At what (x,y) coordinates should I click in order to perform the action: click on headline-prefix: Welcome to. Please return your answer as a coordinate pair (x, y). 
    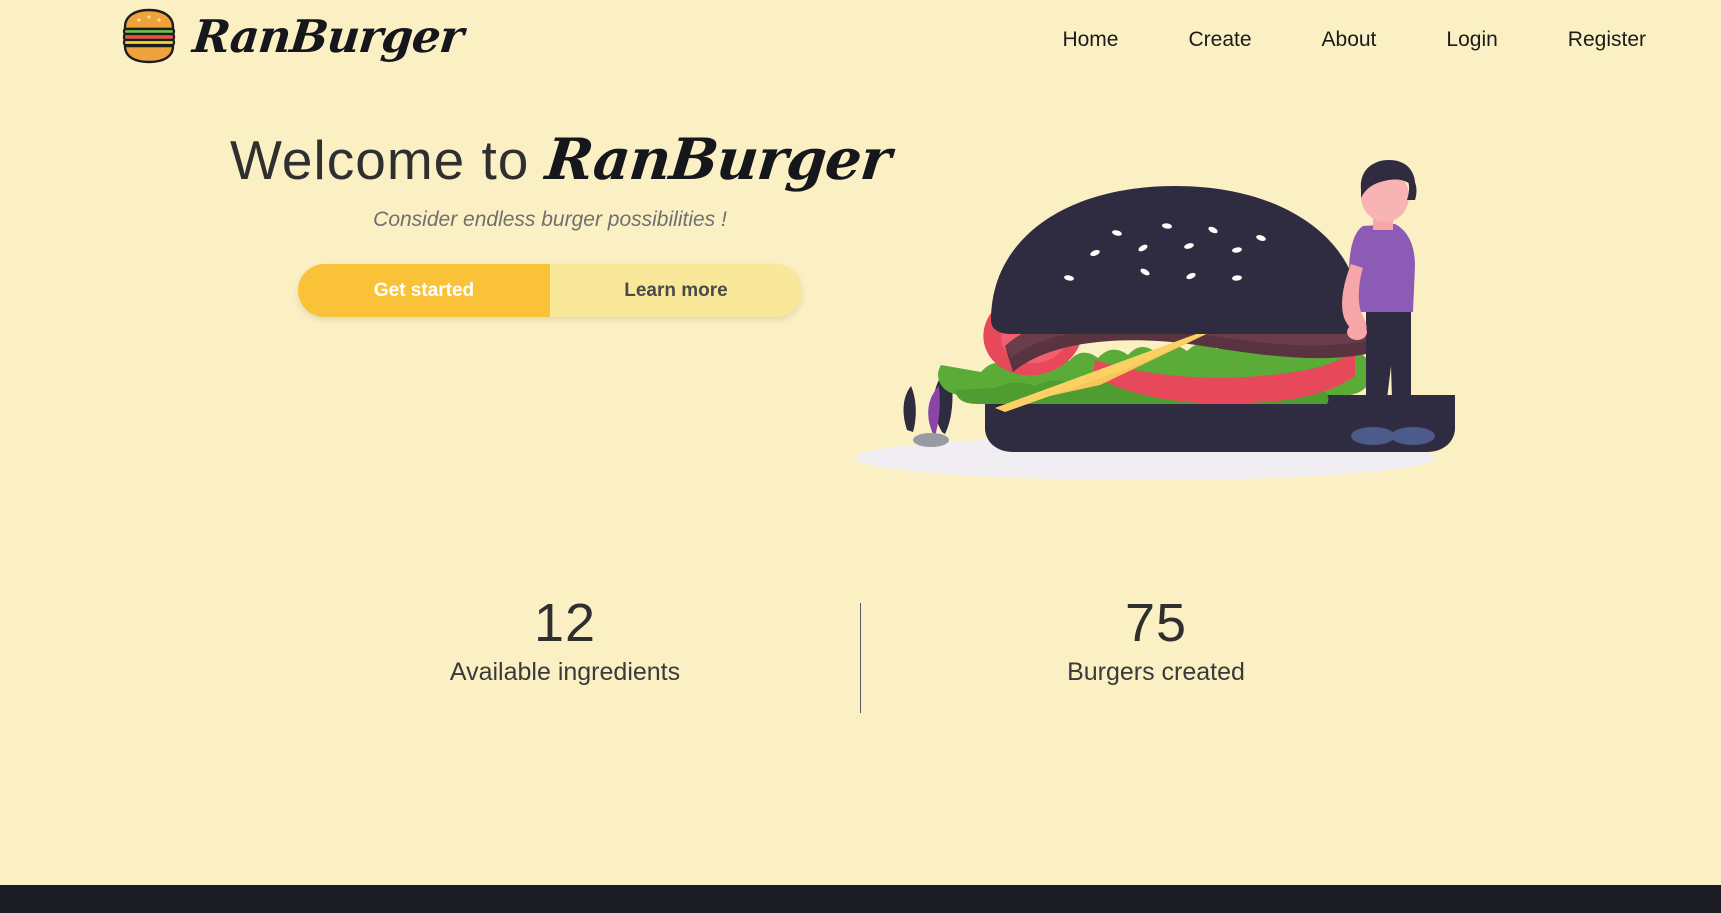
    Looking at the image, I should click on (388, 160).